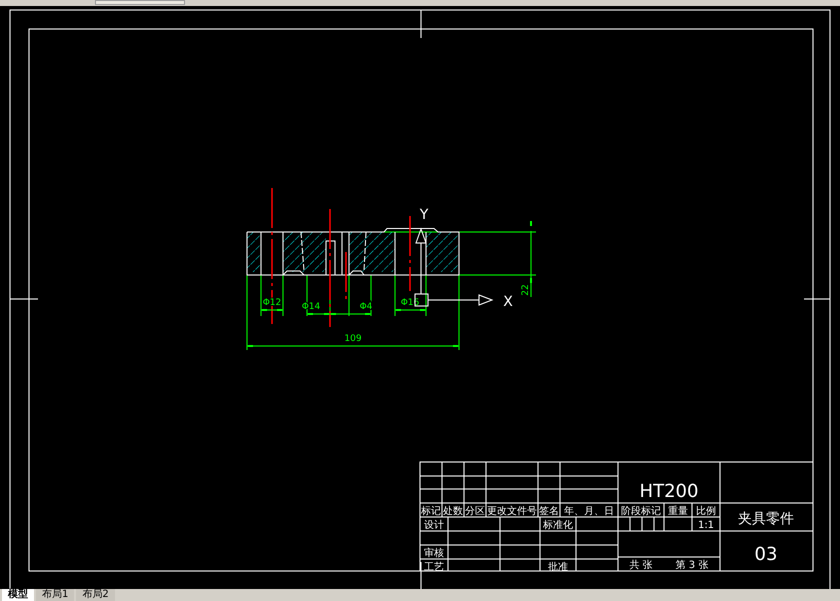 The image size is (840, 601). Describe the element at coordinates (18, 595) in the screenshot. I see `layout-tab: 模型` at that location.